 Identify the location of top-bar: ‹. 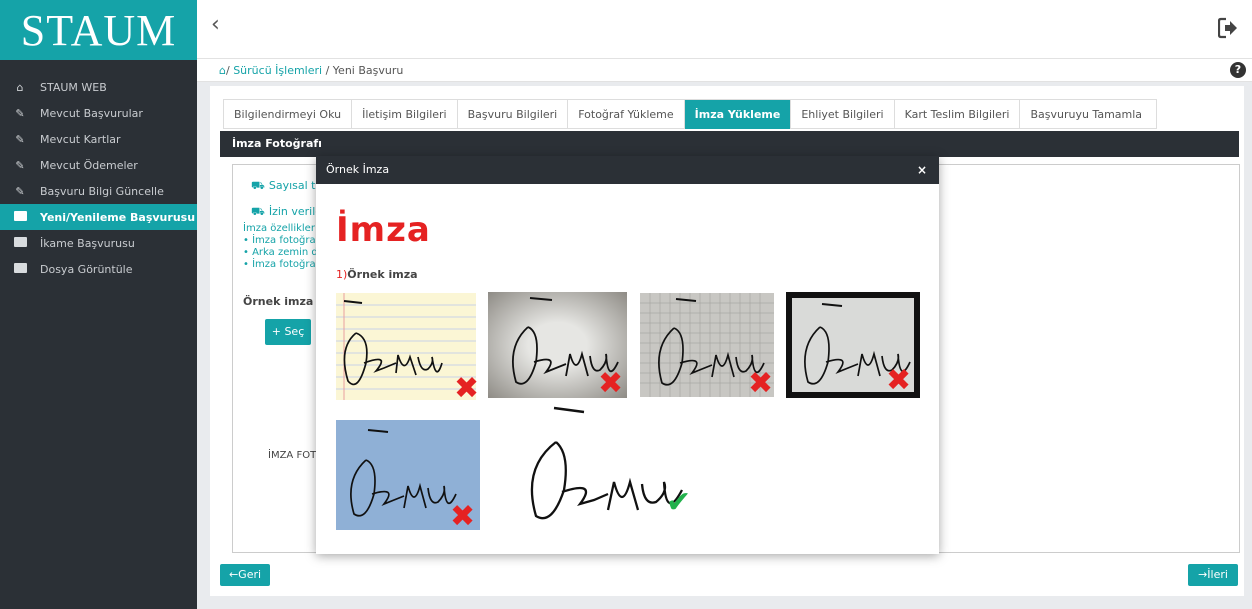
(724, 29).